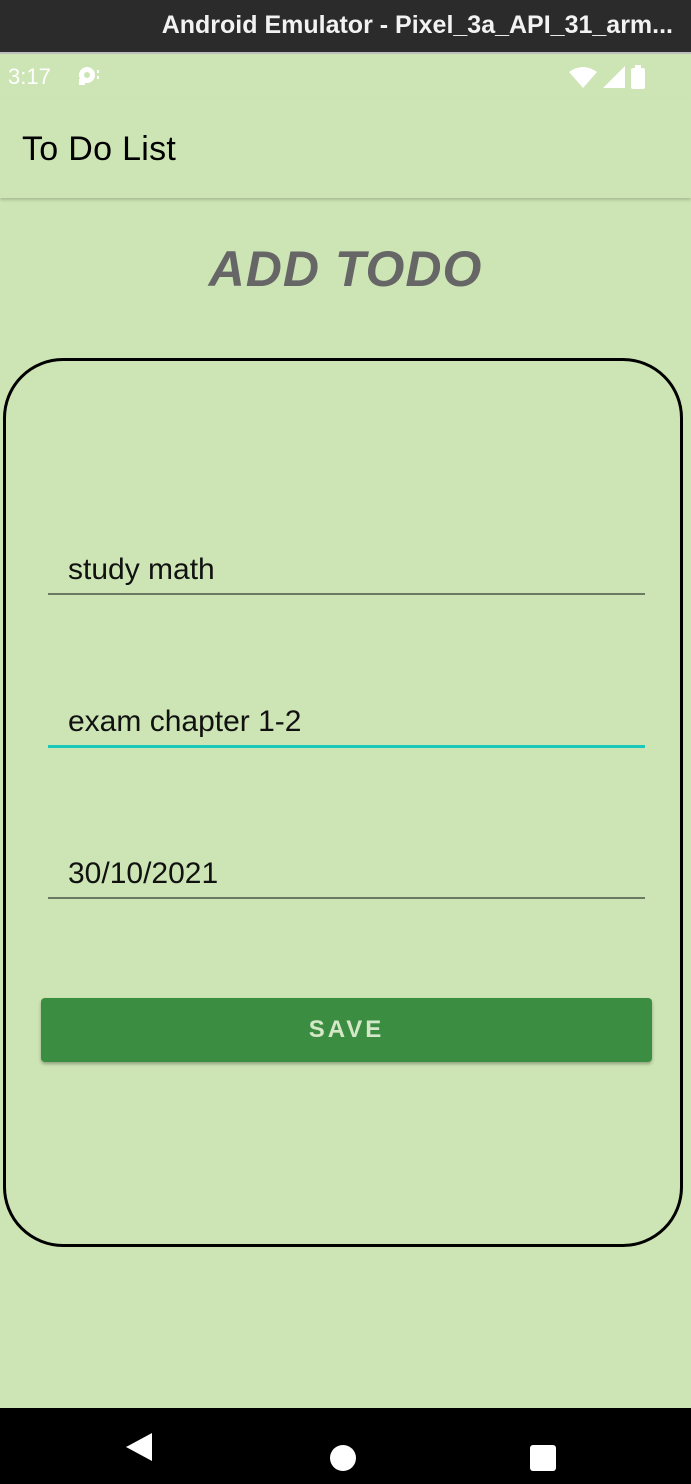  I want to click on status-icons, so click(607, 80).